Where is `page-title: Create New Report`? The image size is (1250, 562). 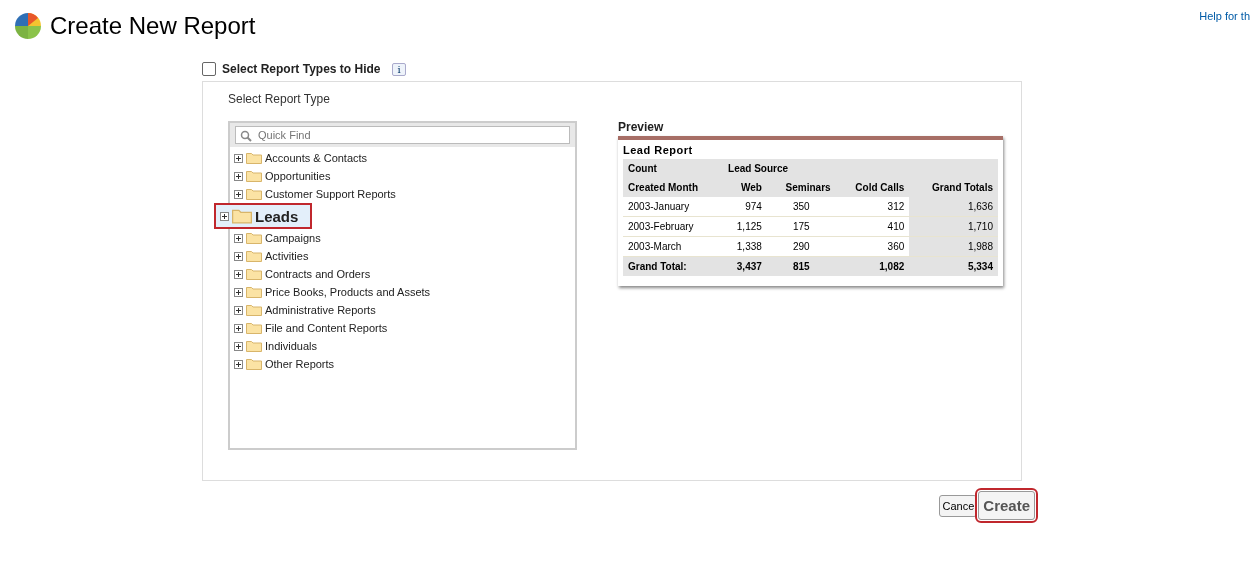 page-title: Create New Report is located at coordinates (153, 26).